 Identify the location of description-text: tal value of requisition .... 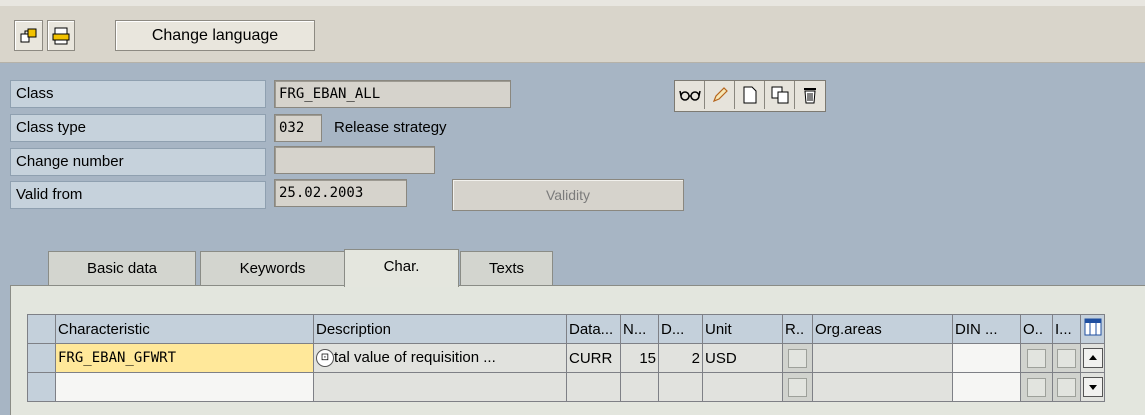
(415, 357).